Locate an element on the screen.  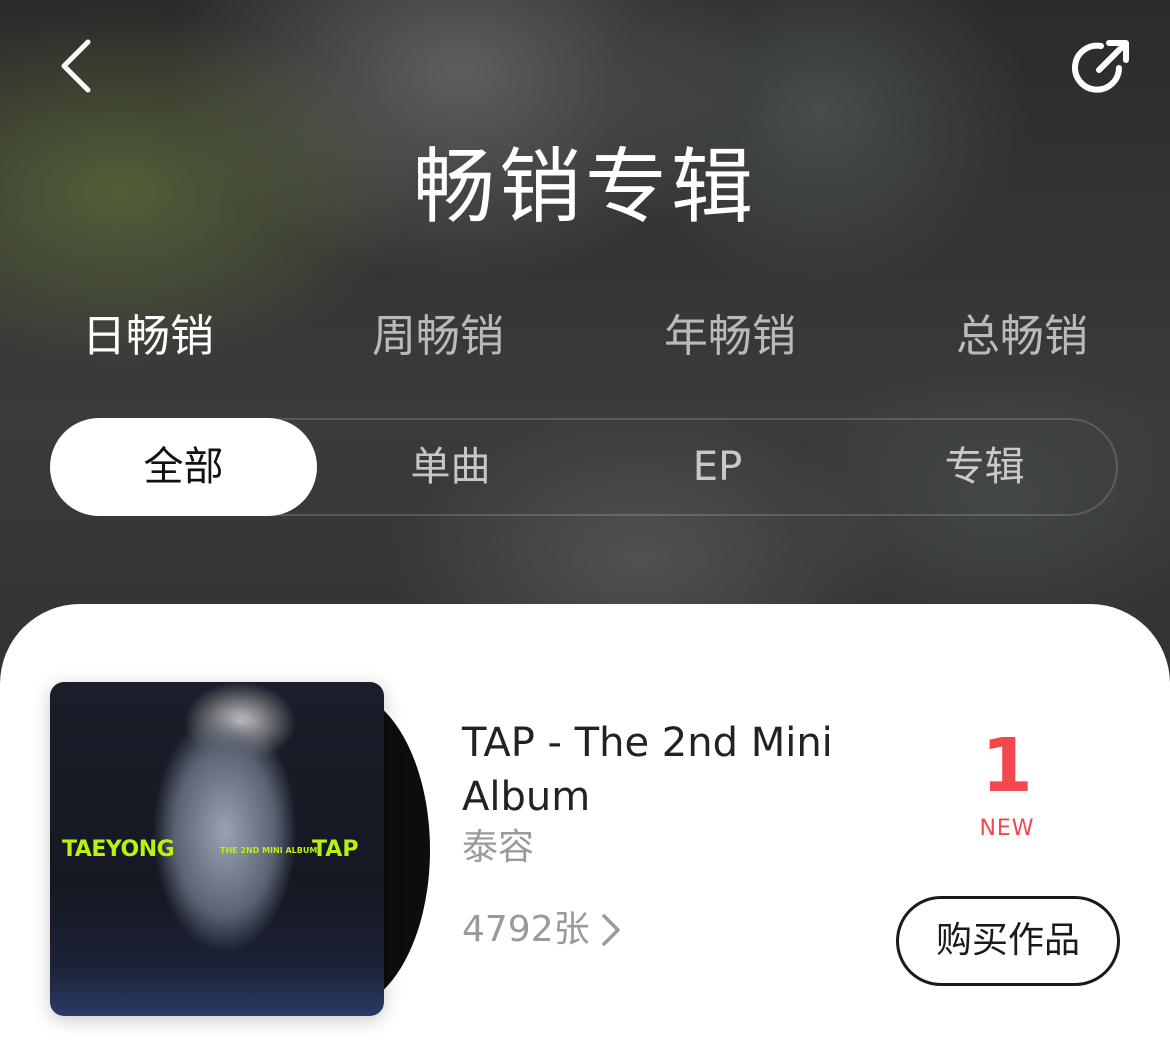
tab-all-time: 总畅销 is located at coordinates (1022, 337).